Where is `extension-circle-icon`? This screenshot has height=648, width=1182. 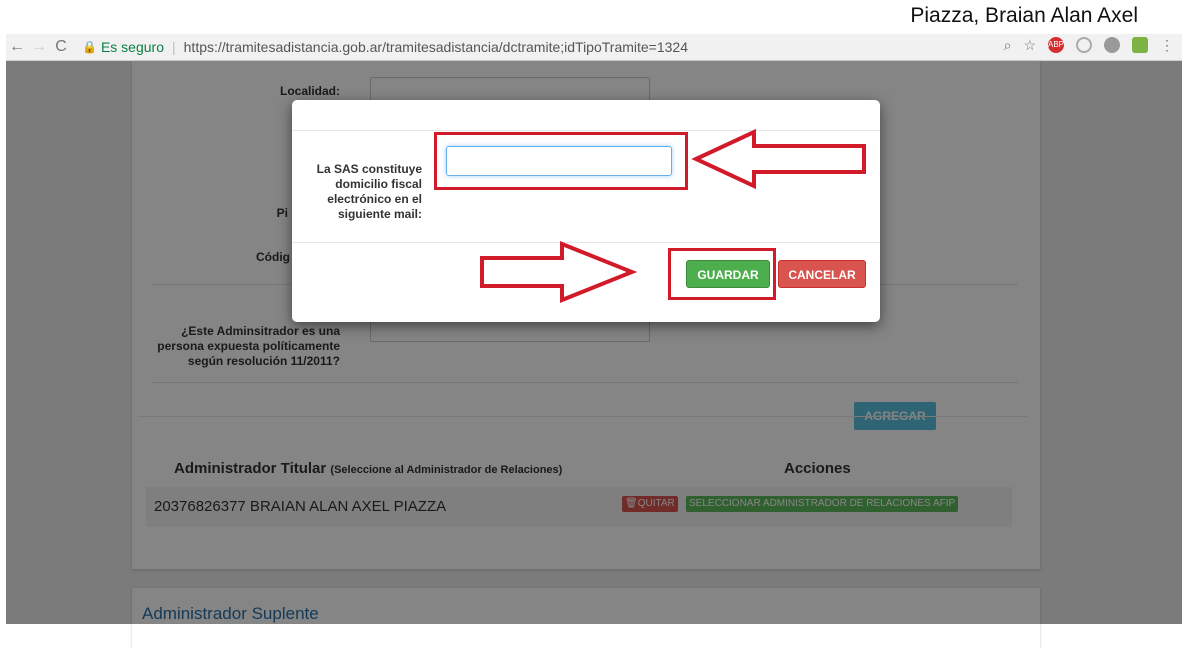 extension-circle-icon is located at coordinates (1084, 45).